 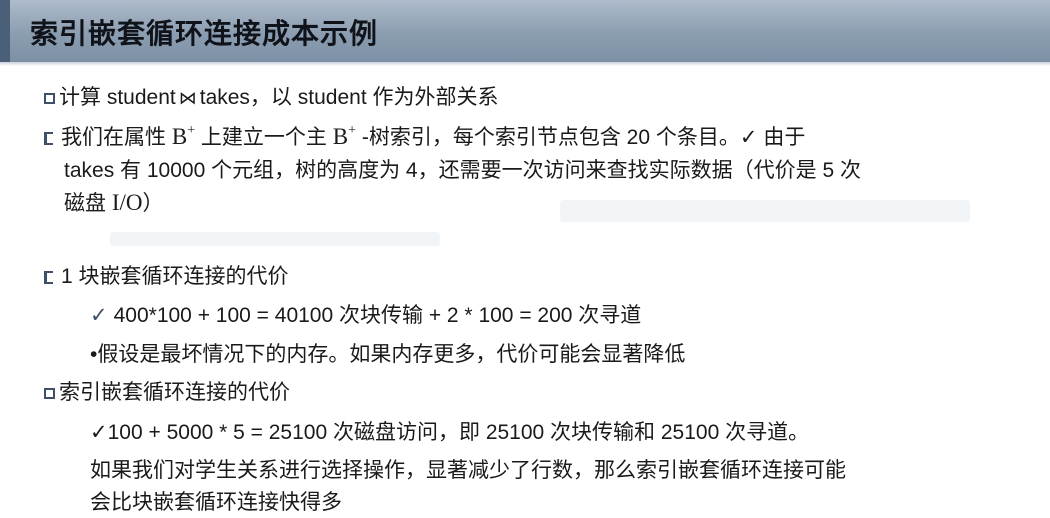 What do you see at coordinates (127, 202) in the screenshot?
I see `io-label: I/O` at bounding box center [127, 202].